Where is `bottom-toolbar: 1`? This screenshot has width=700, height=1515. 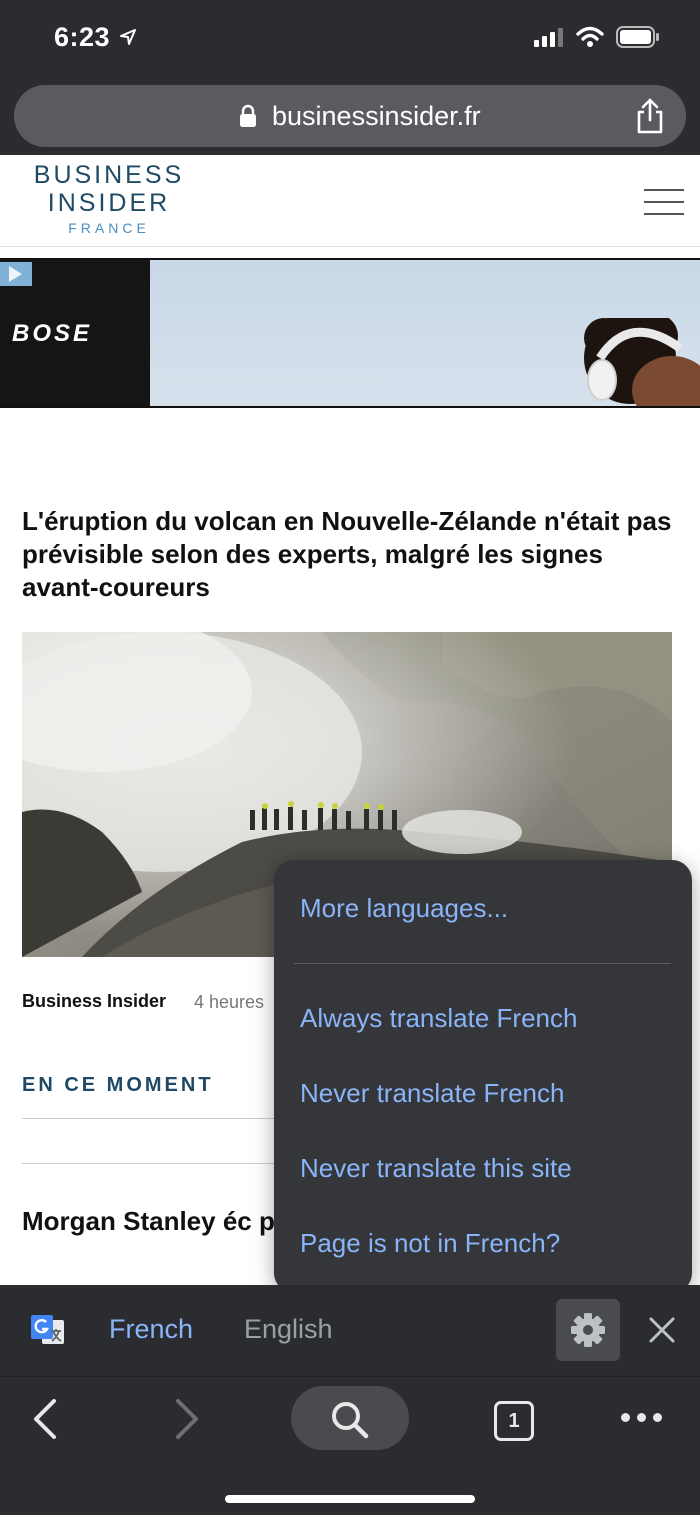
bottom-toolbar: 1 is located at coordinates (350, 1445).